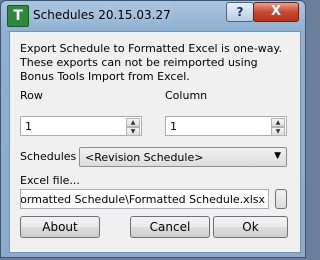  What do you see at coordinates (278, 122) in the screenshot?
I see `column-increment-icon: ▲` at bounding box center [278, 122].